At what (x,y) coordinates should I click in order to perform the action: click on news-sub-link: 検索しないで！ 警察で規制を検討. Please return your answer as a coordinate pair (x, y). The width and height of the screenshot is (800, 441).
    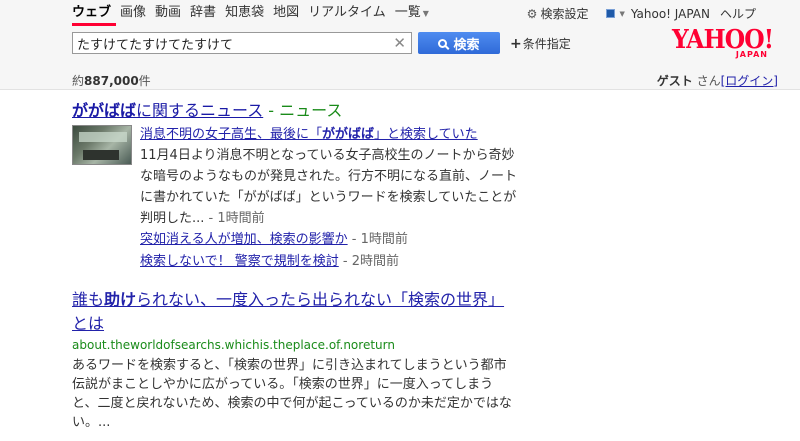
    Looking at the image, I should click on (239, 261).